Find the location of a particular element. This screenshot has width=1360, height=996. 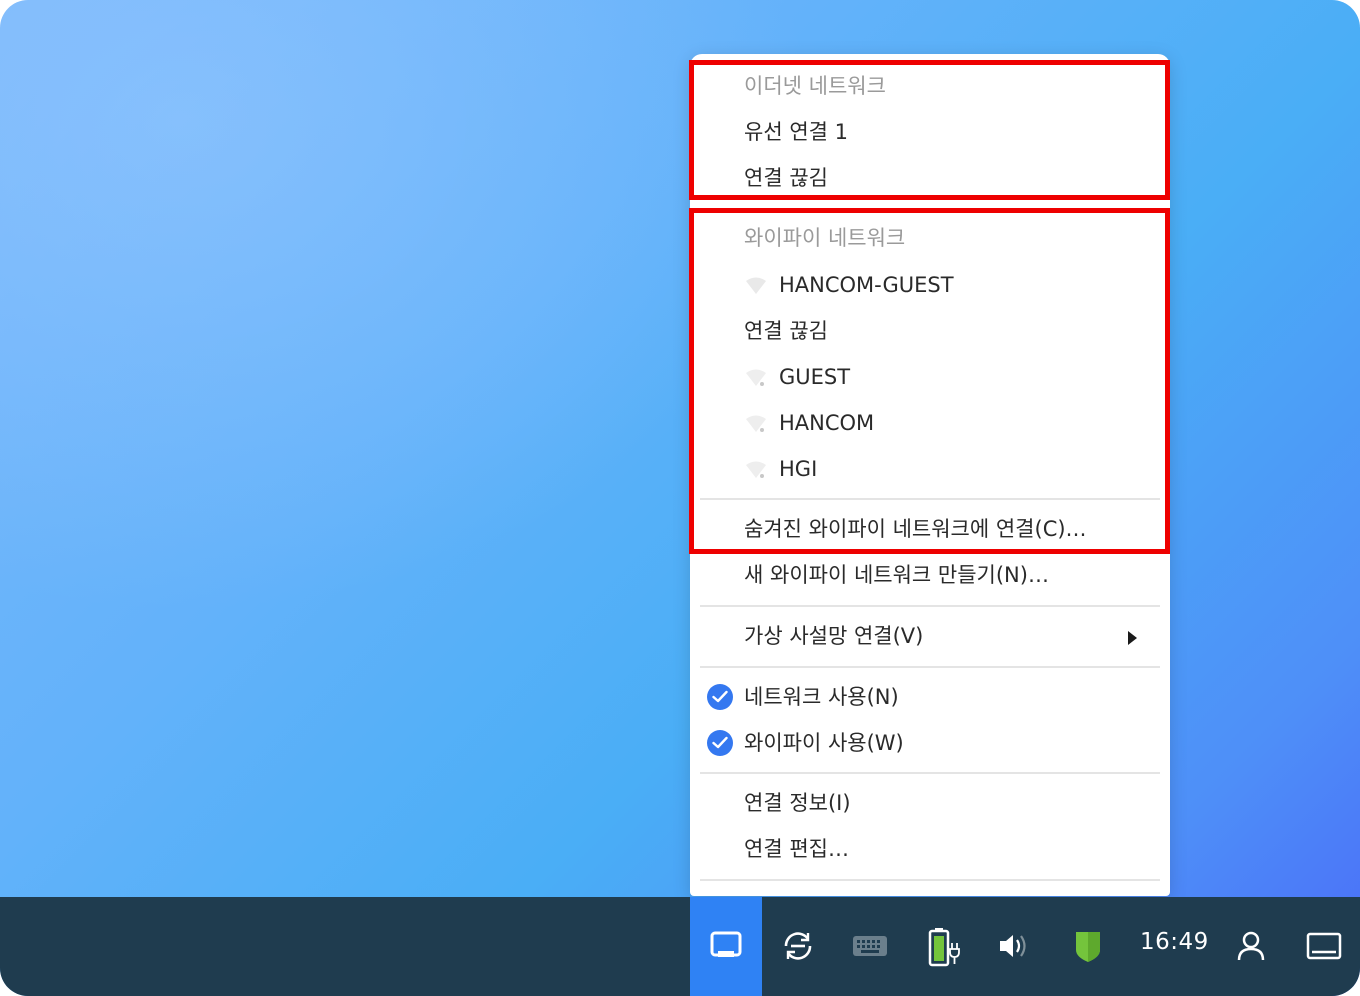

network-icon is located at coordinates (726, 944).